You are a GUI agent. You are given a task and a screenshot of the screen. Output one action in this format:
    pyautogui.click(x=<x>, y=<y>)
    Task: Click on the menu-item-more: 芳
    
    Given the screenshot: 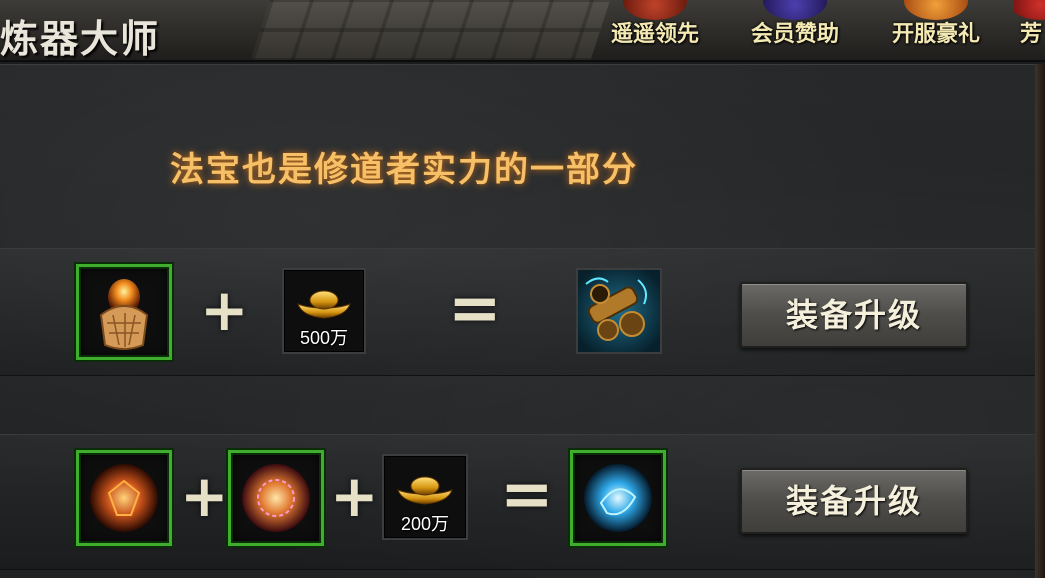 What is the action you would take?
    pyautogui.click(x=1029, y=30)
    